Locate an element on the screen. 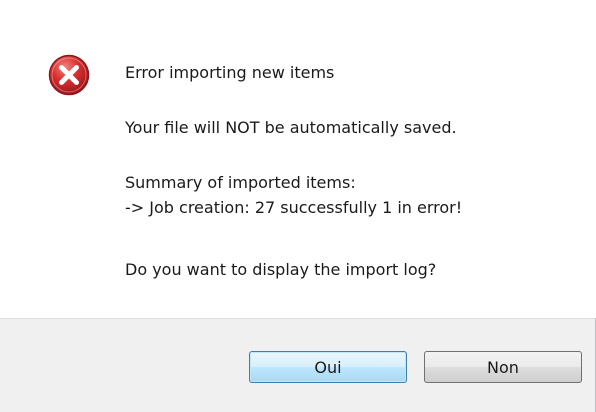  no-button: Non is located at coordinates (503, 367).